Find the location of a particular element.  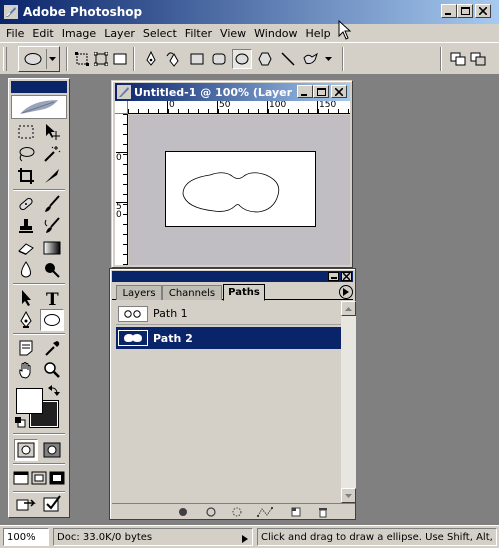

clone-stamp-tool is located at coordinates (26, 226).